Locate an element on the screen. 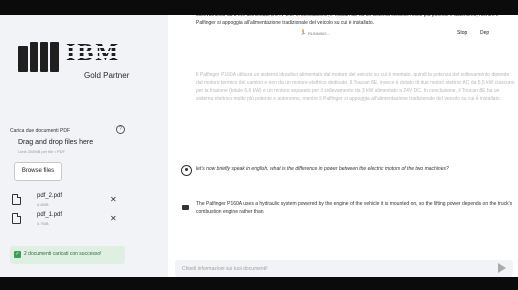 The height and width of the screenshot is (290, 518). browse-files-button: Browse files is located at coordinates (38, 171).